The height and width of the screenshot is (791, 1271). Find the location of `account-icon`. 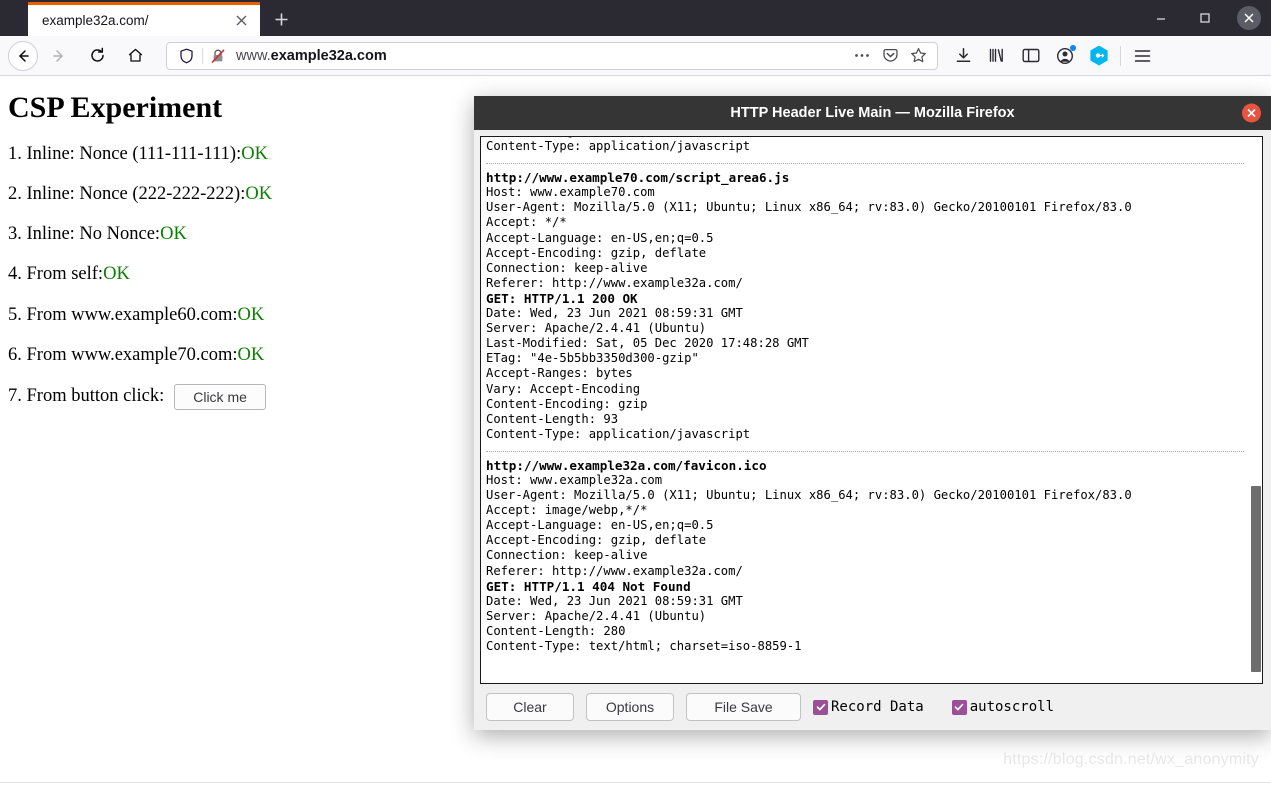

account-icon is located at coordinates (1065, 56).